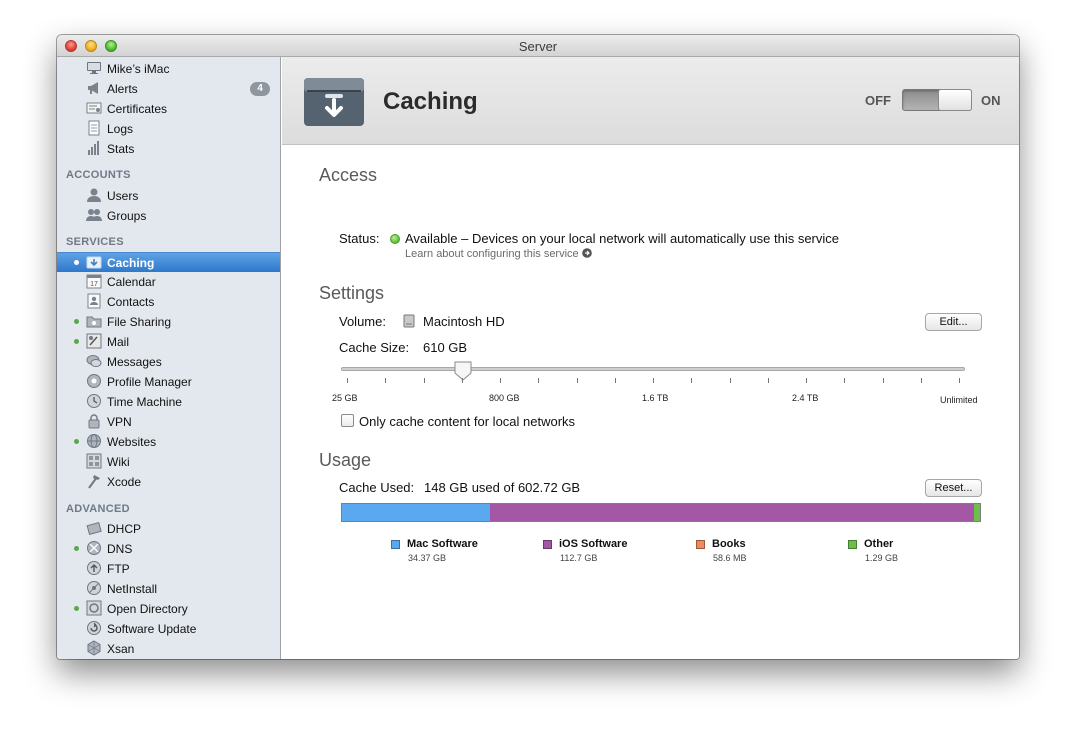  I want to click on sidebar-item-open-directory: Open Directory, so click(168, 609).